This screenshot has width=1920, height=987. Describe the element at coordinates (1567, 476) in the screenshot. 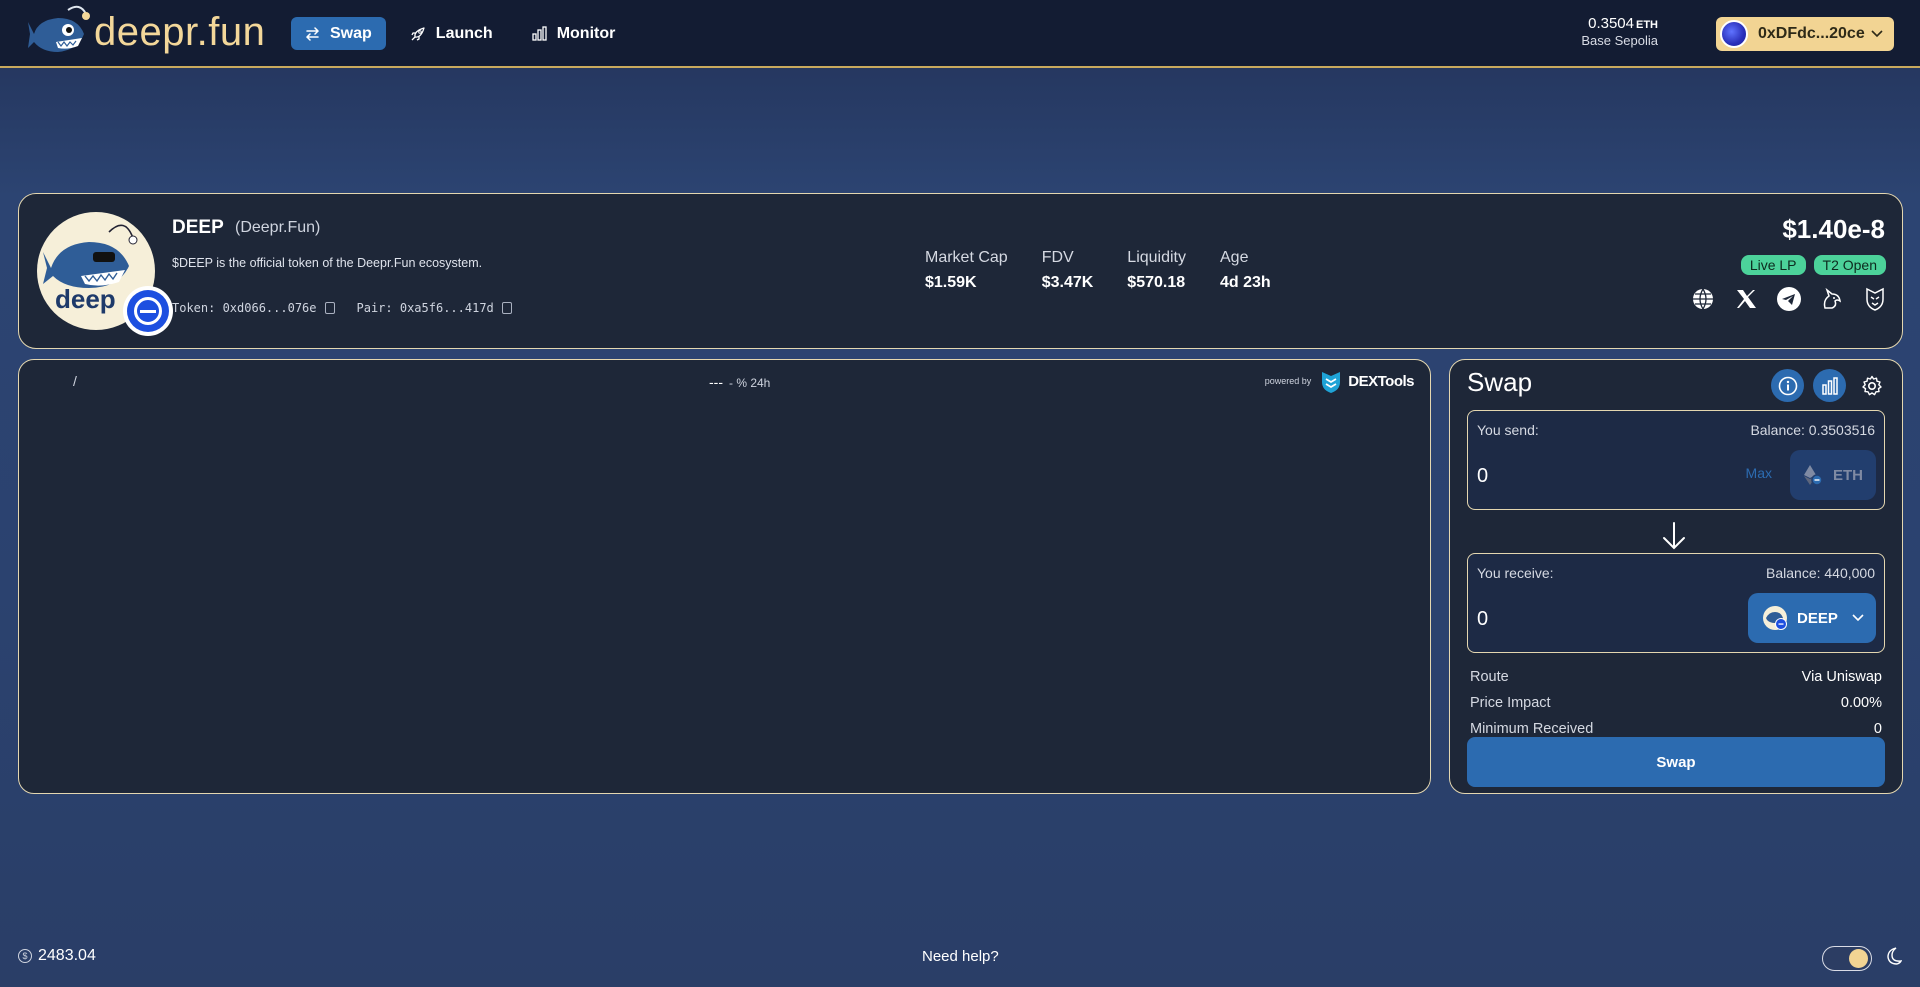

I see `send-amount-input` at that location.